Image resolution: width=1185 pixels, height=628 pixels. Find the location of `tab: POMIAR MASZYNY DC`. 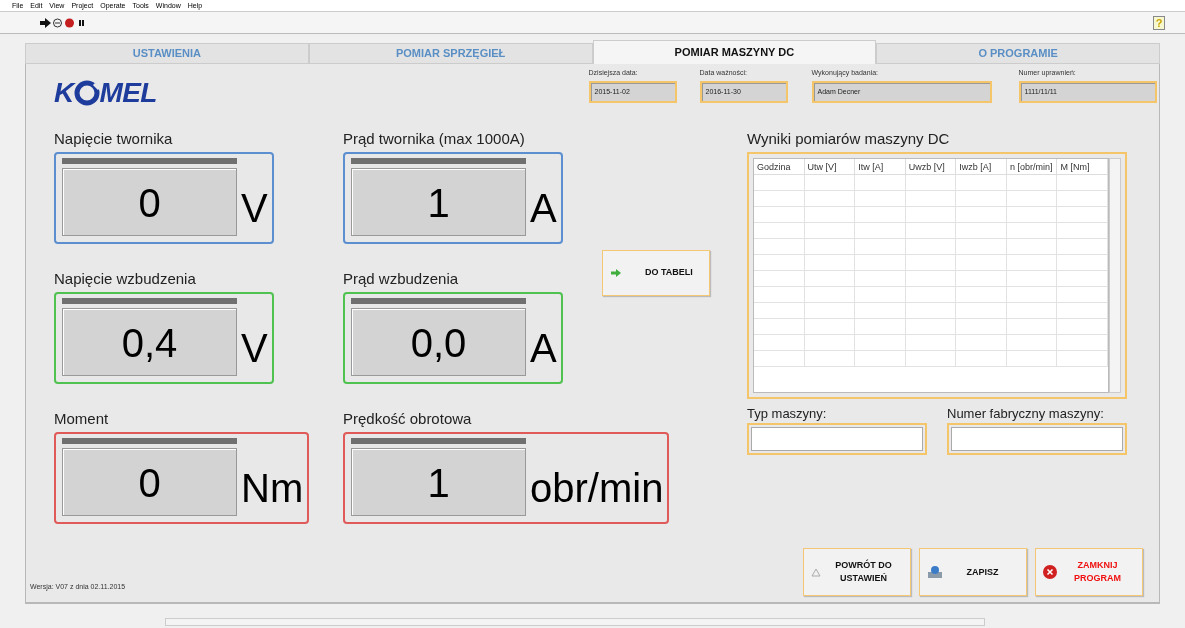

tab: POMIAR MASZYNY DC is located at coordinates (734, 52).